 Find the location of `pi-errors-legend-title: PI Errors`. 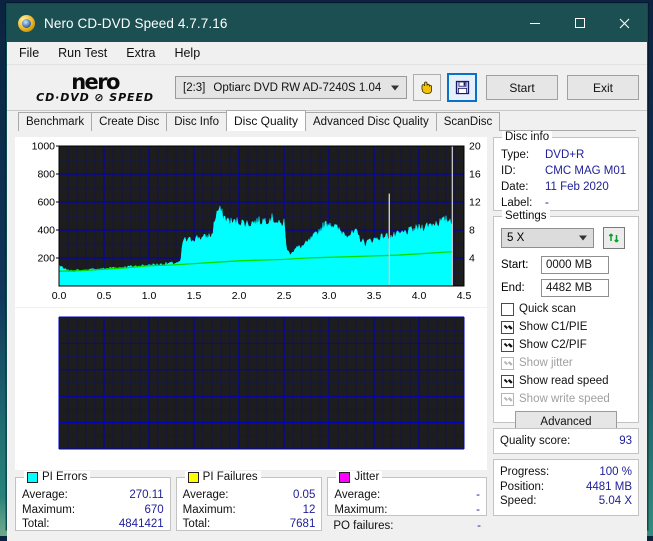

pi-errors-legend-title: PI Errors is located at coordinates (57, 477).